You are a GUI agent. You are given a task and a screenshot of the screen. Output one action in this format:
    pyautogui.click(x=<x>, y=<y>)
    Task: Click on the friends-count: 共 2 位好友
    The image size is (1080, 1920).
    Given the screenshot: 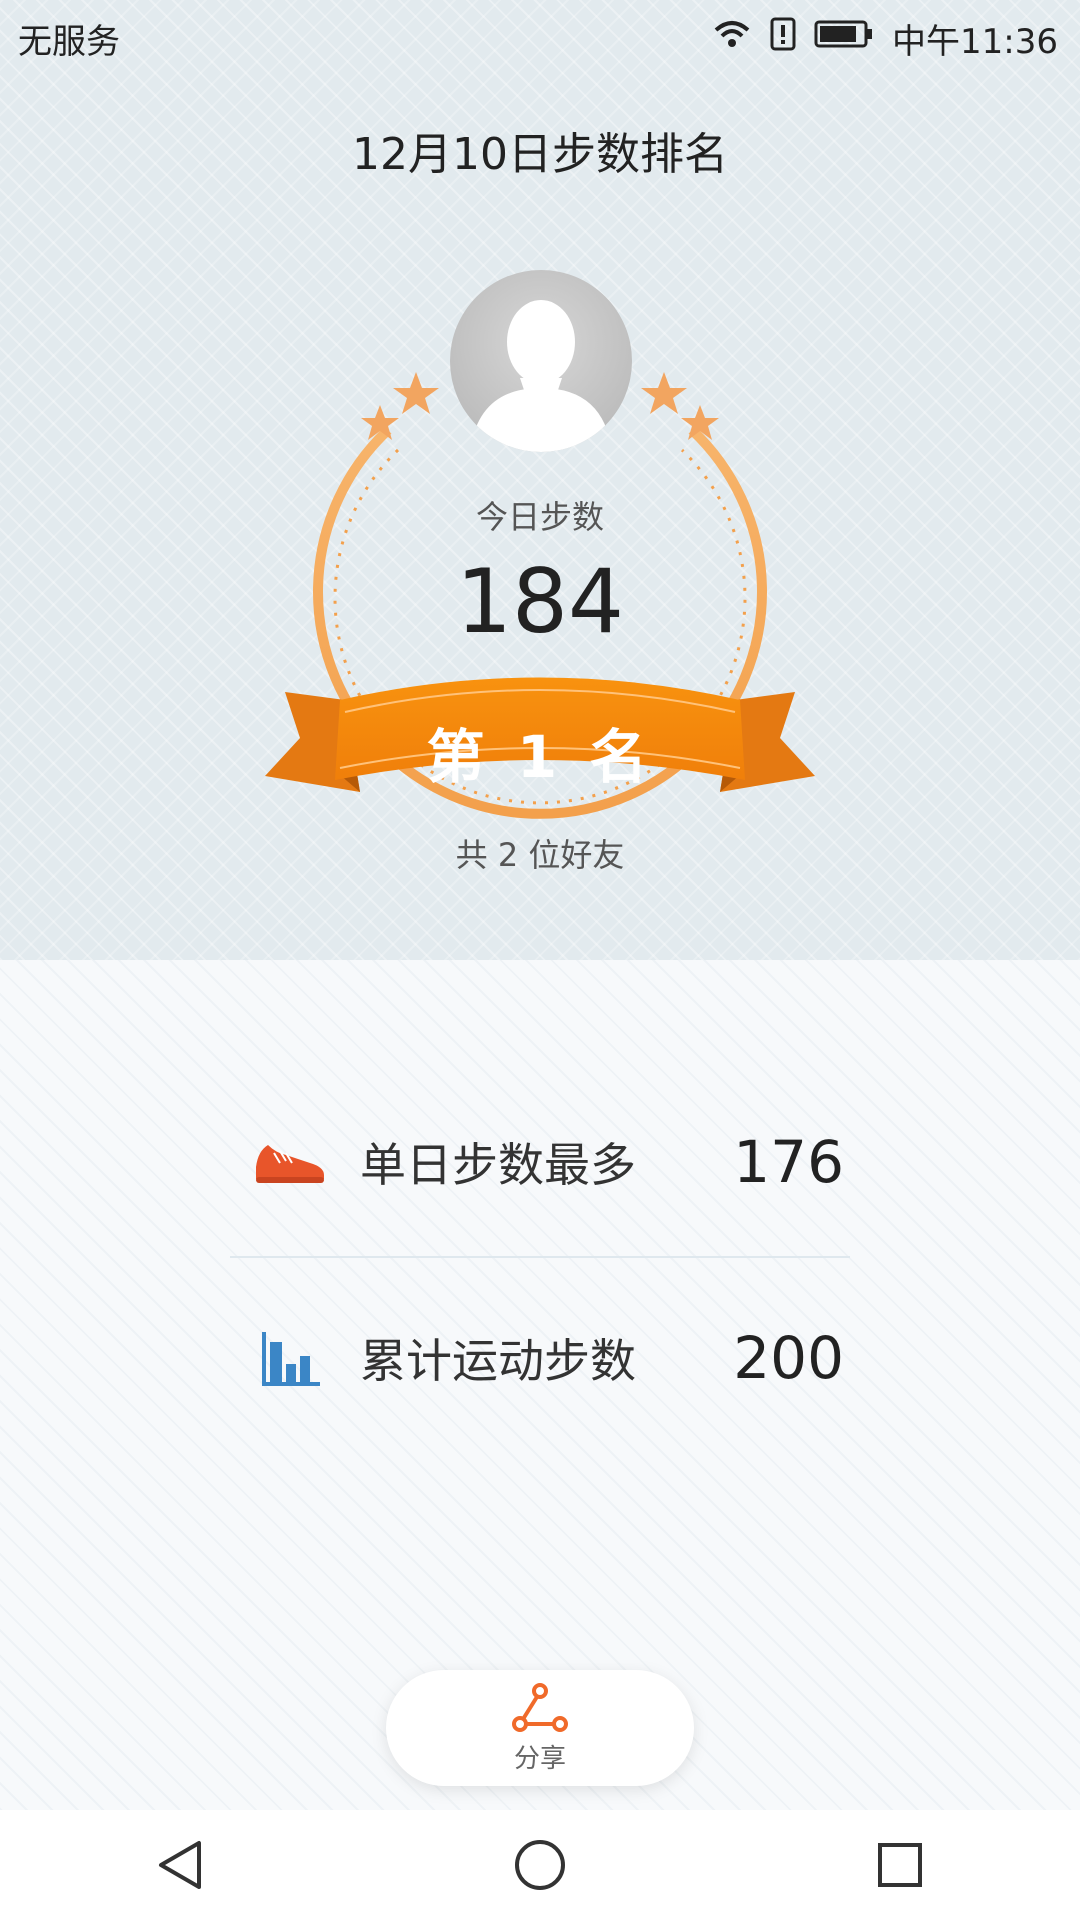 What is the action you would take?
    pyautogui.click(x=540, y=855)
    